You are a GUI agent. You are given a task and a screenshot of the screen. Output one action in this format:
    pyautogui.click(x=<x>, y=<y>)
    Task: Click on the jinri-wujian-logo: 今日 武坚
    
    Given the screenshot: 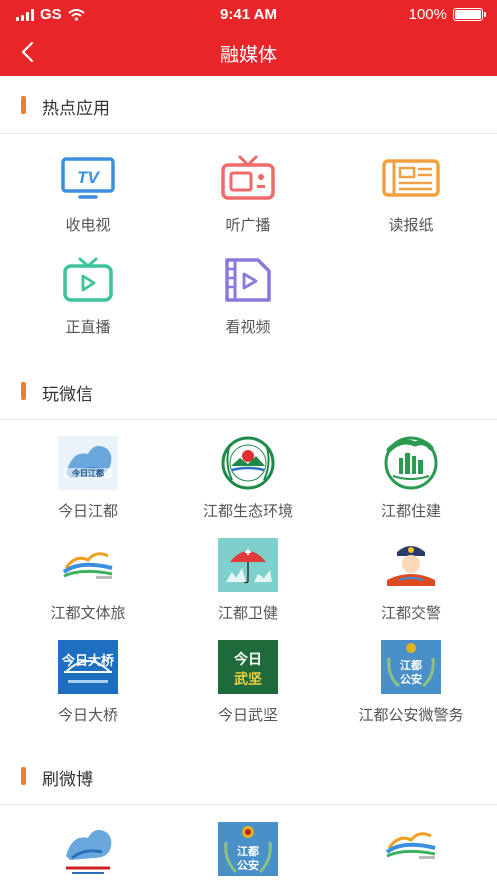 What is the action you would take?
    pyautogui.click(x=248, y=667)
    